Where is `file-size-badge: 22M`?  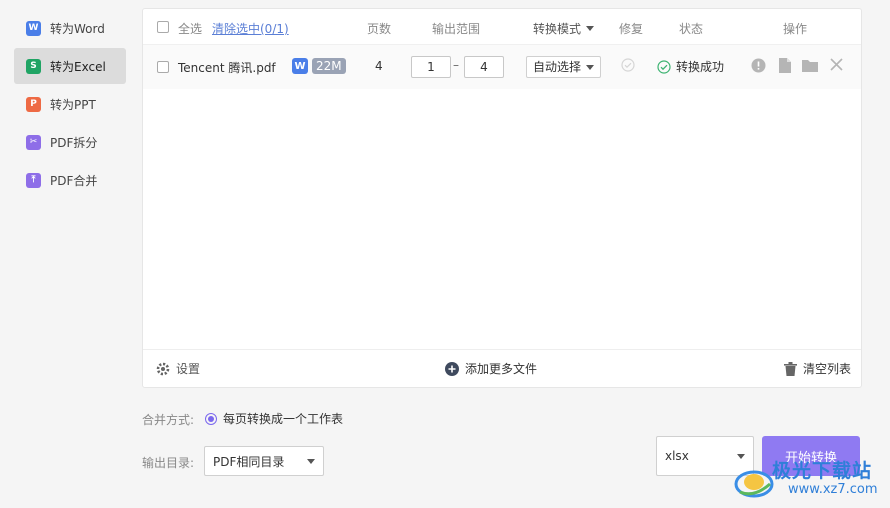 file-size-badge: 22M is located at coordinates (329, 66).